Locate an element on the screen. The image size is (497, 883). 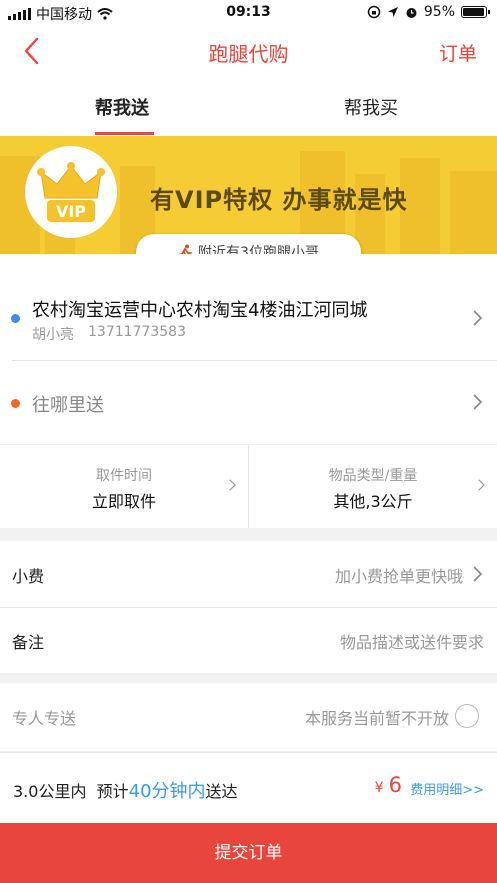
pickup-contact: 胡小亮 13711773583 is located at coordinates (109, 334).